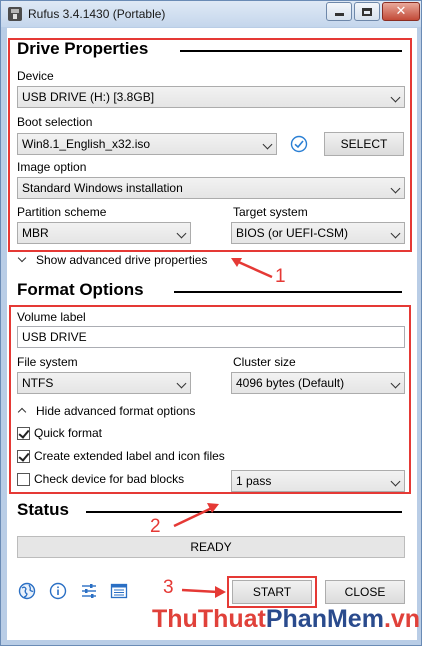 The image size is (422, 646). Describe the element at coordinates (211, 14) in the screenshot. I see `title-bar: Rufus 3.4.1430 (Portable) ✕` at that location.